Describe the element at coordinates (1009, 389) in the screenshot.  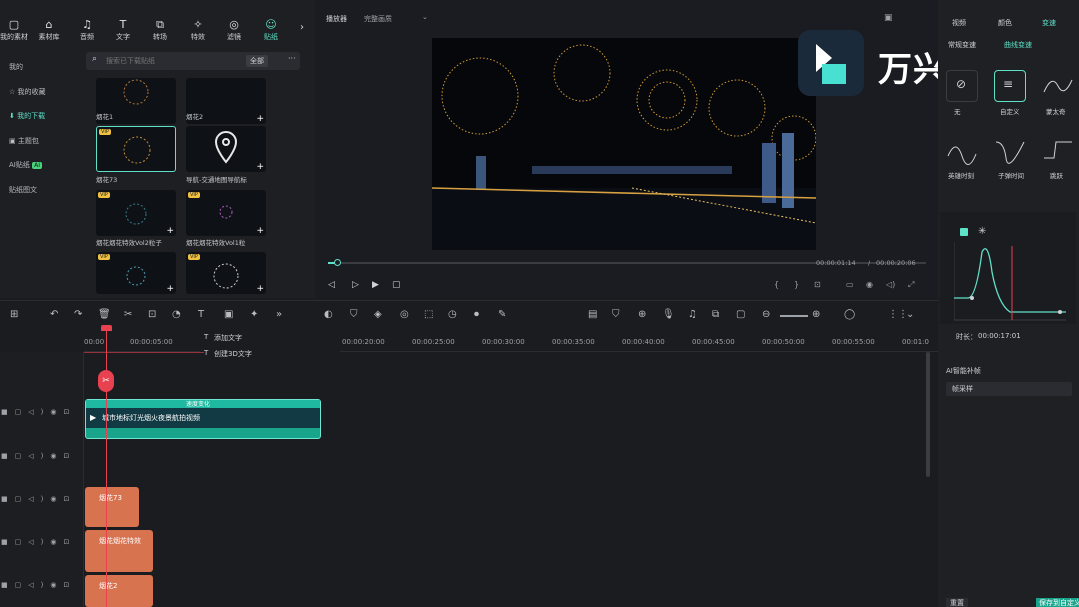
I see `ai-frame-select: 帧采样` at that location.